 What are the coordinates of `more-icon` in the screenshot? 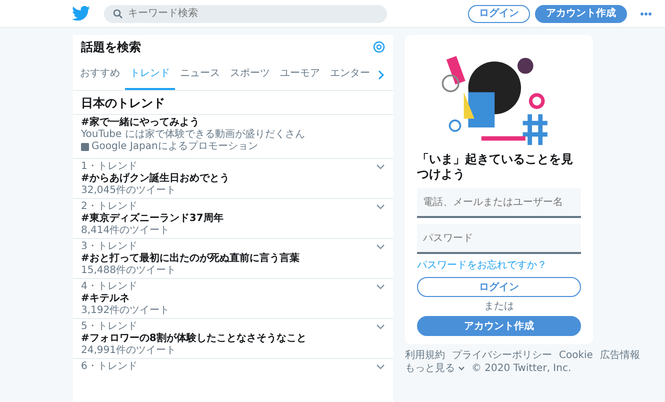 It's located at (646, 14).